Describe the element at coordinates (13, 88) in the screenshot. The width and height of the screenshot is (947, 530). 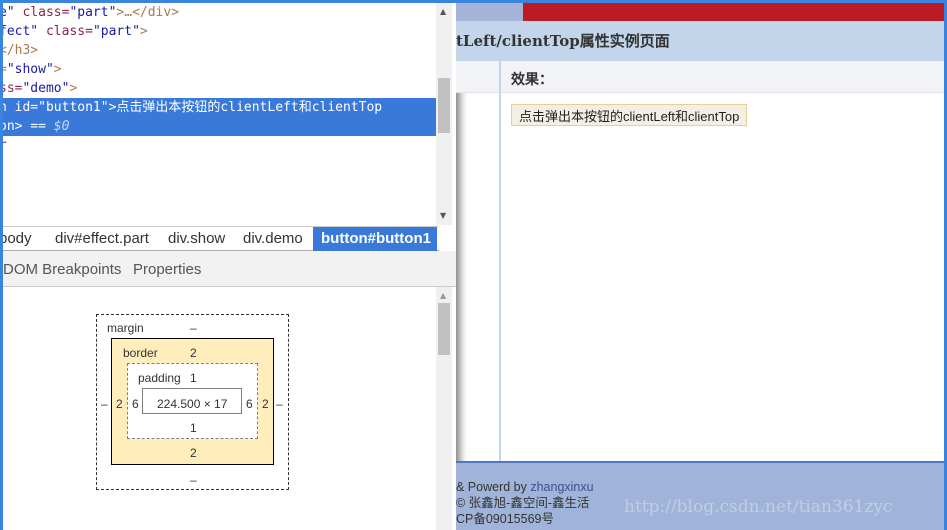
I see `code-token: ss=` at that location.